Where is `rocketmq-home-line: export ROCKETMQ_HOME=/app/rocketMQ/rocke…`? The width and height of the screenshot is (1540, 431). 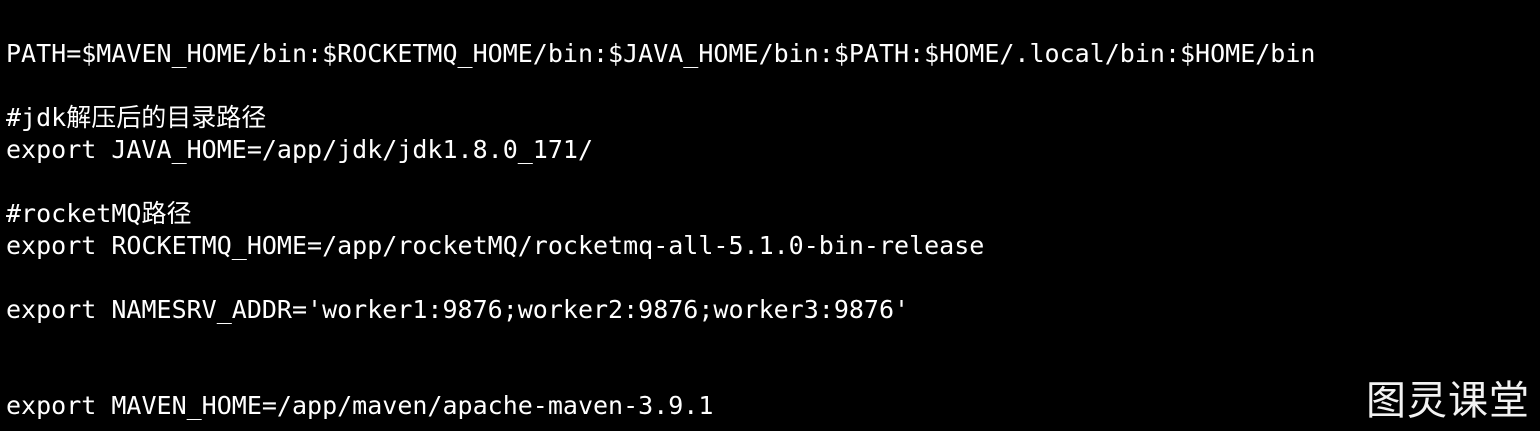
rocketmq-home-line: export ROCKETMQ_HOME=/app/rocketMQ/rocke… is located at coordinates (495, 245).